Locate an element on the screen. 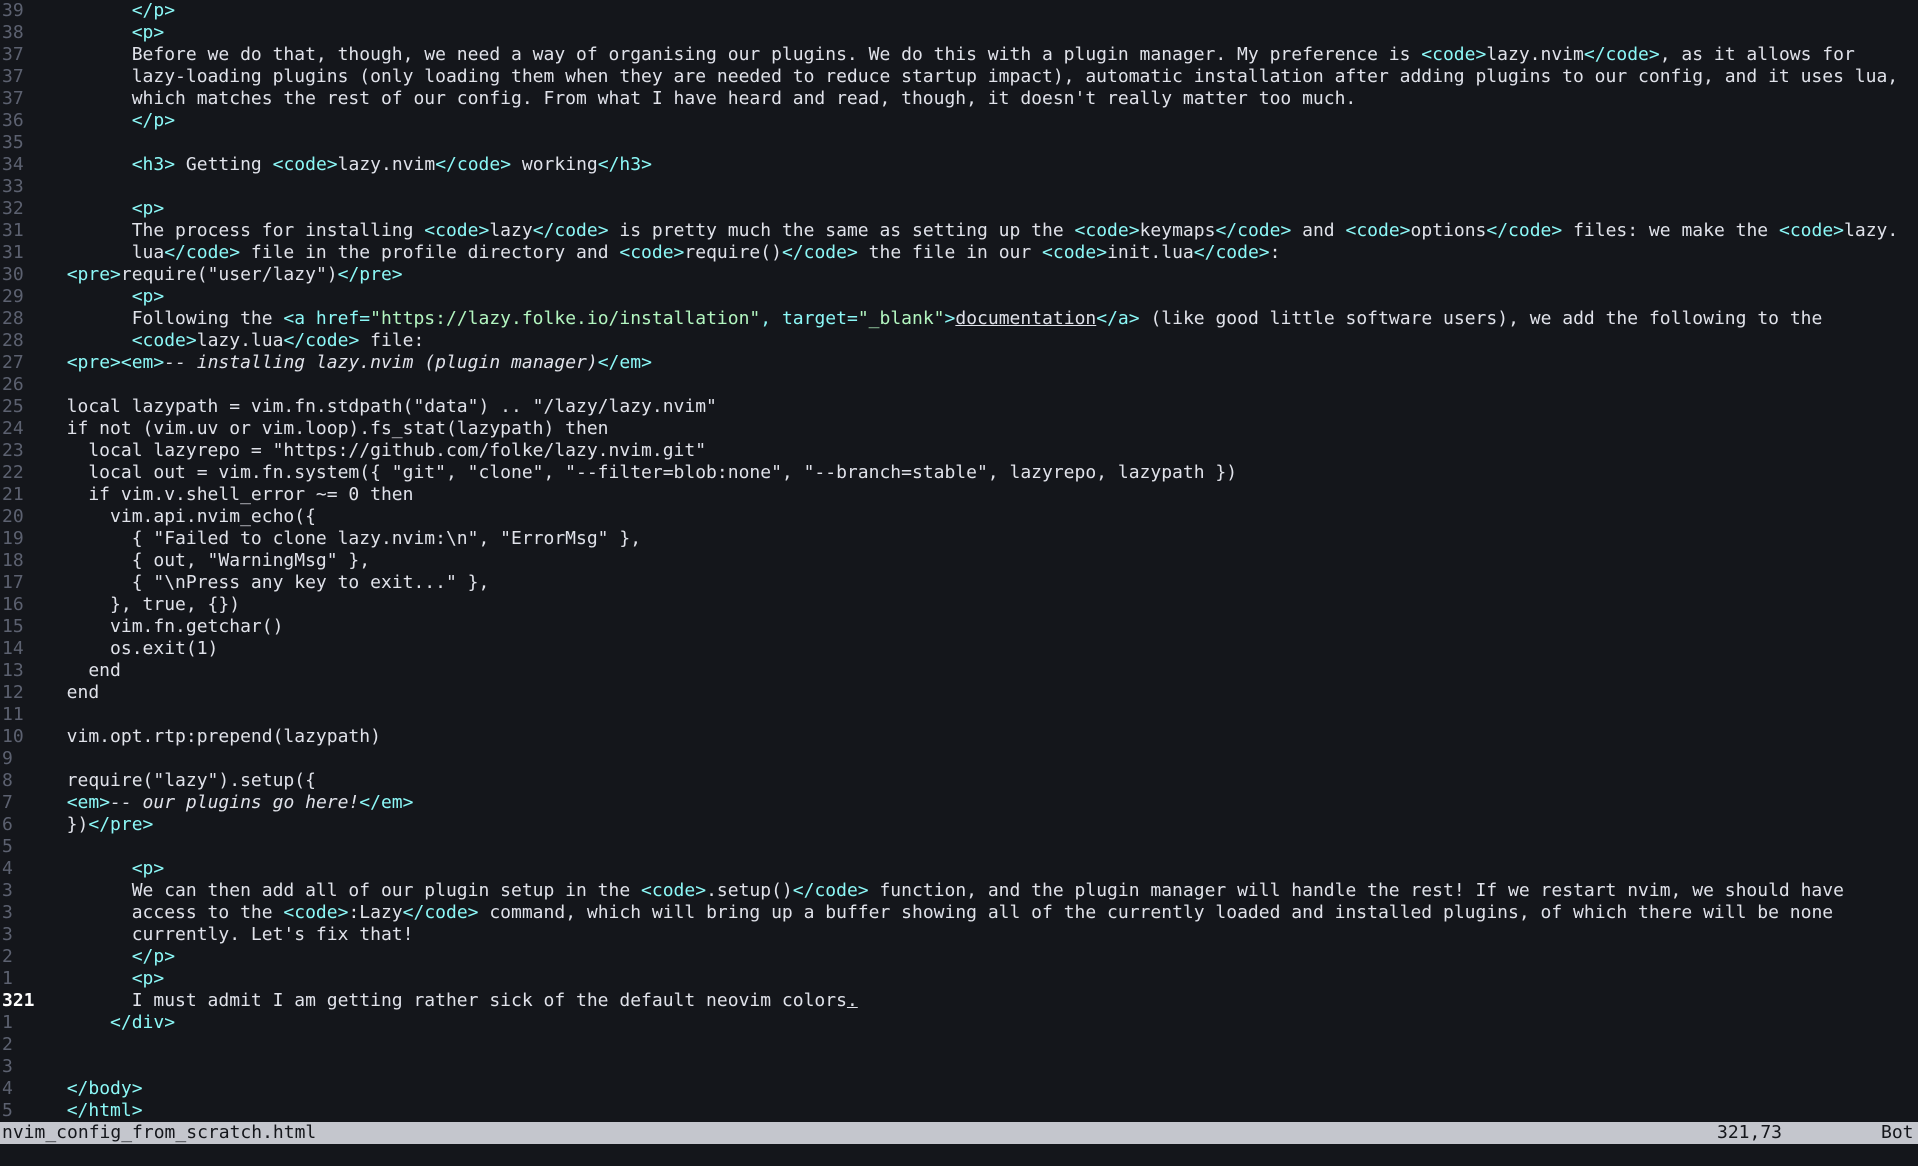  editor-line: 5 is located at coordinates (959, 847).